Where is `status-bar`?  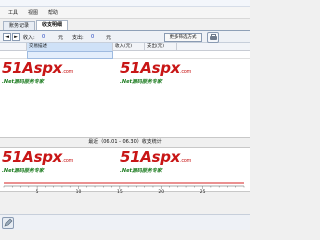 status-bar is located at coordinates (125, 222).